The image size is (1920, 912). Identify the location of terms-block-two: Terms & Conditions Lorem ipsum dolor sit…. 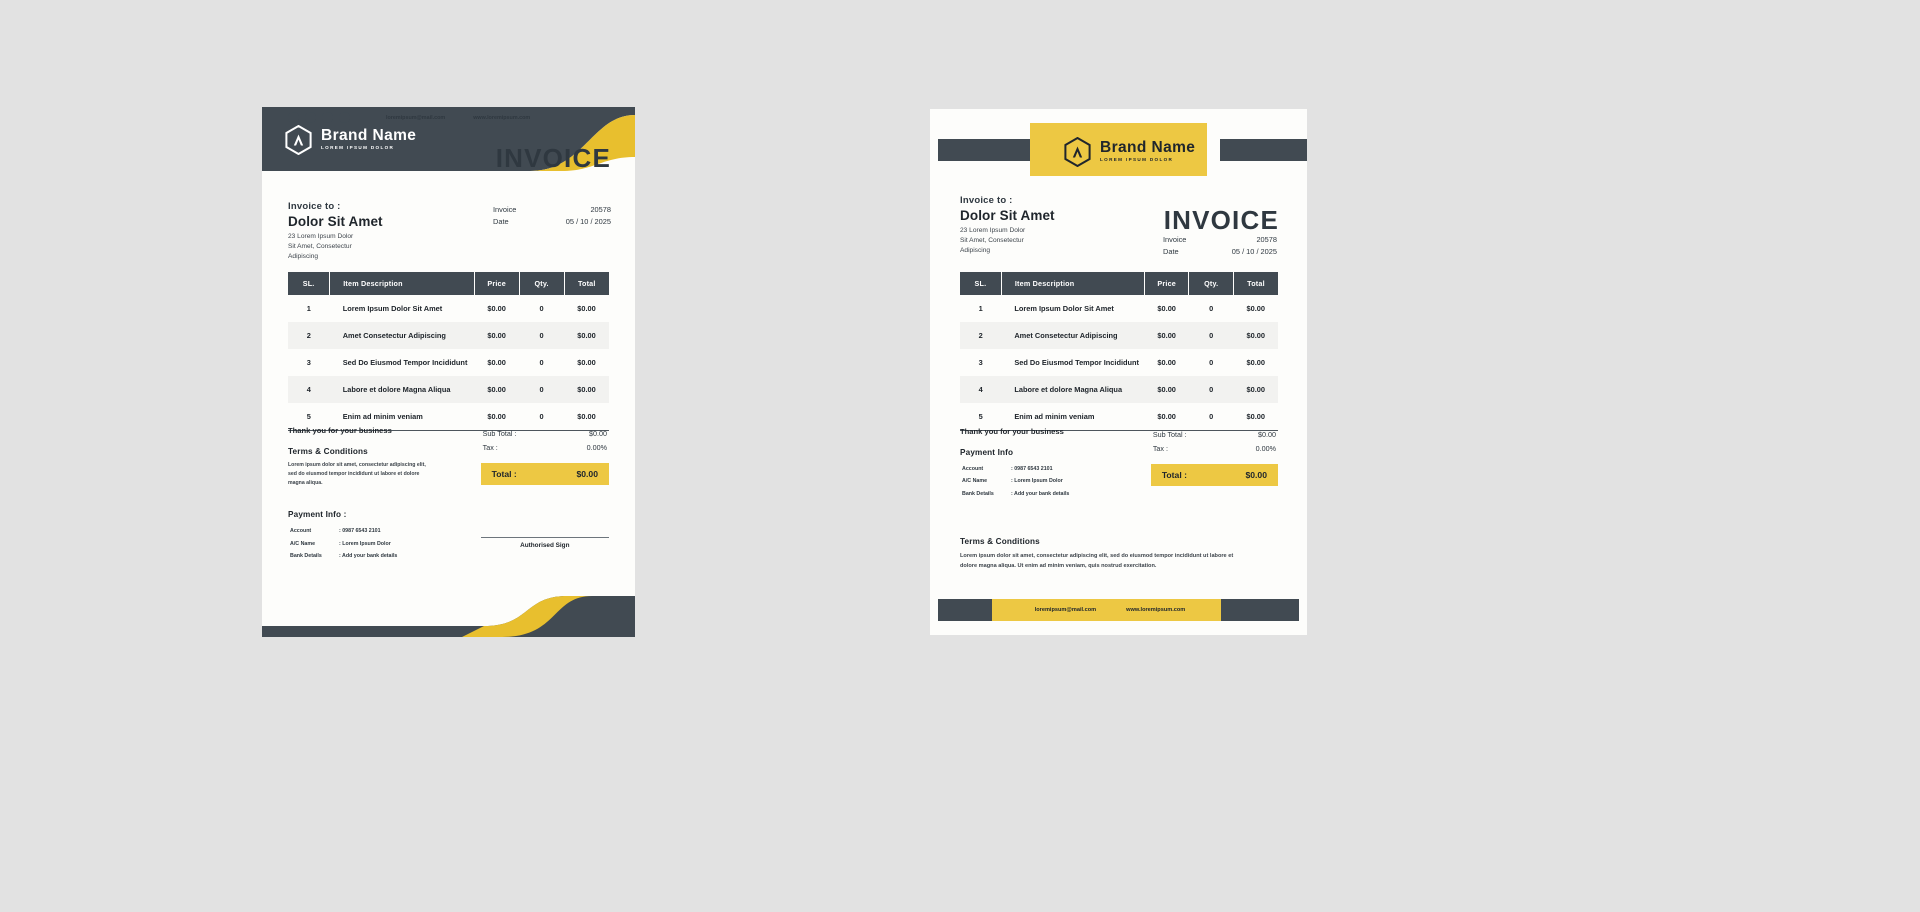
(1119, 554).